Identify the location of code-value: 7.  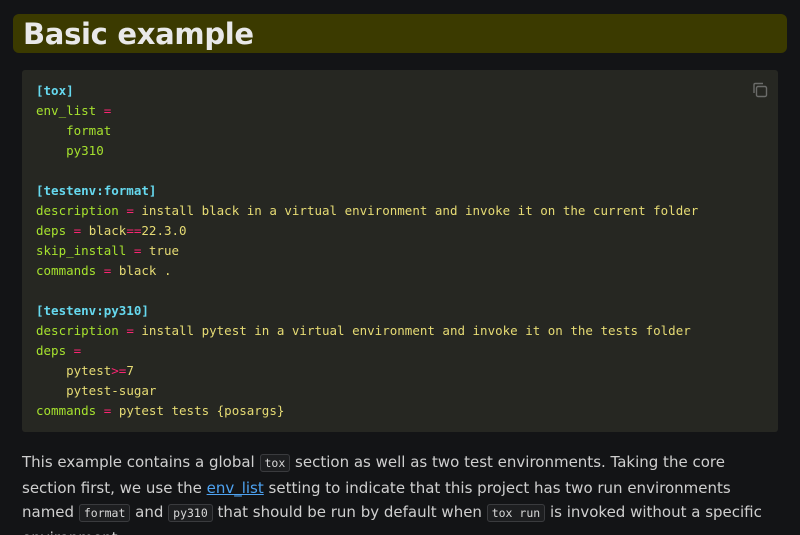
(130, 370).